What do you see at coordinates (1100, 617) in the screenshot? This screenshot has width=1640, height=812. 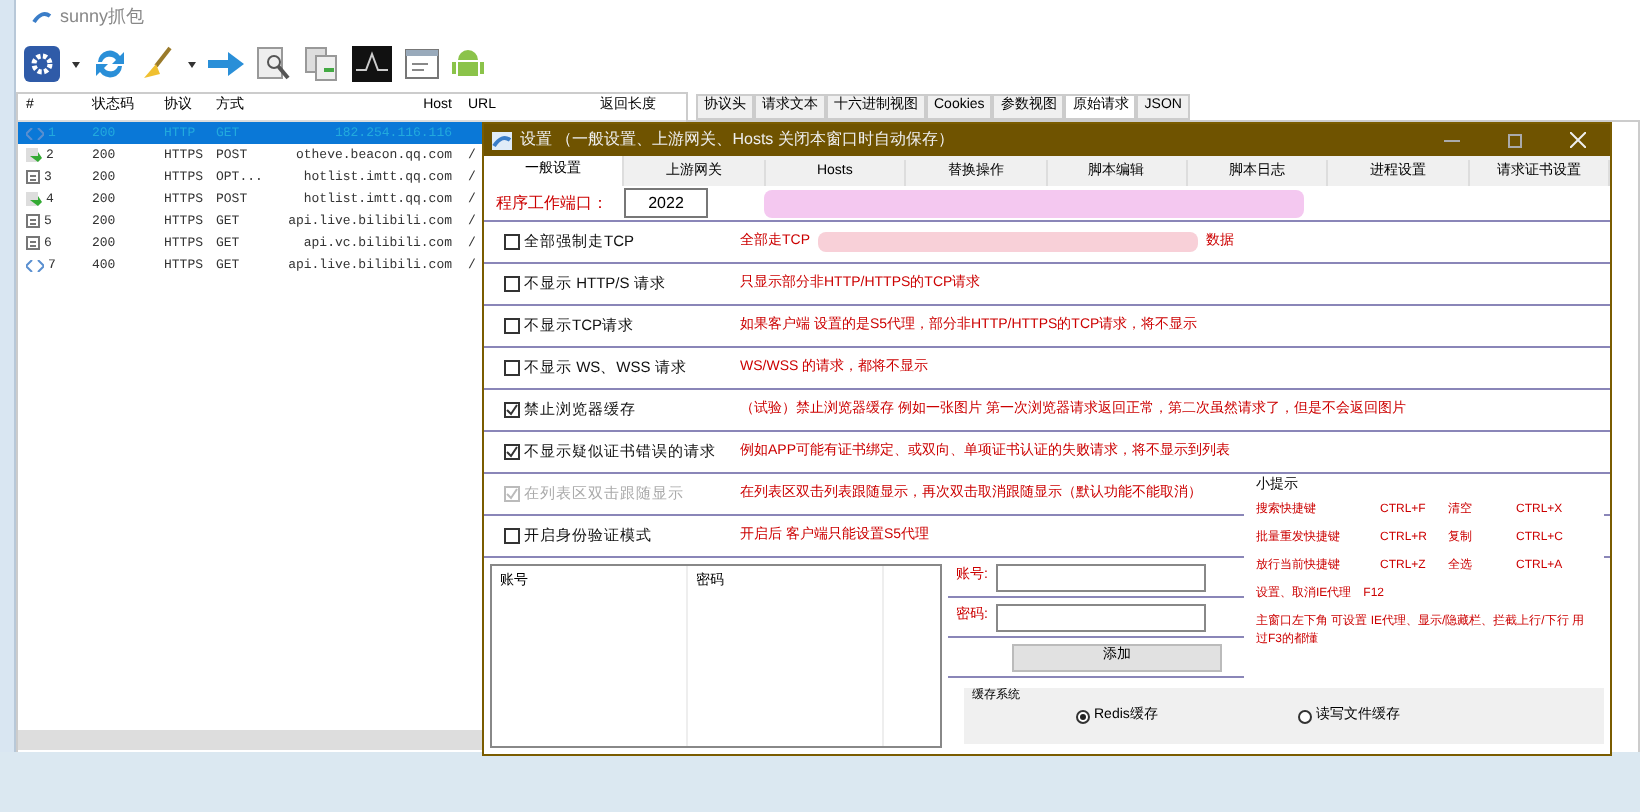 I see `password-field` at bounding box center [1100, 617].